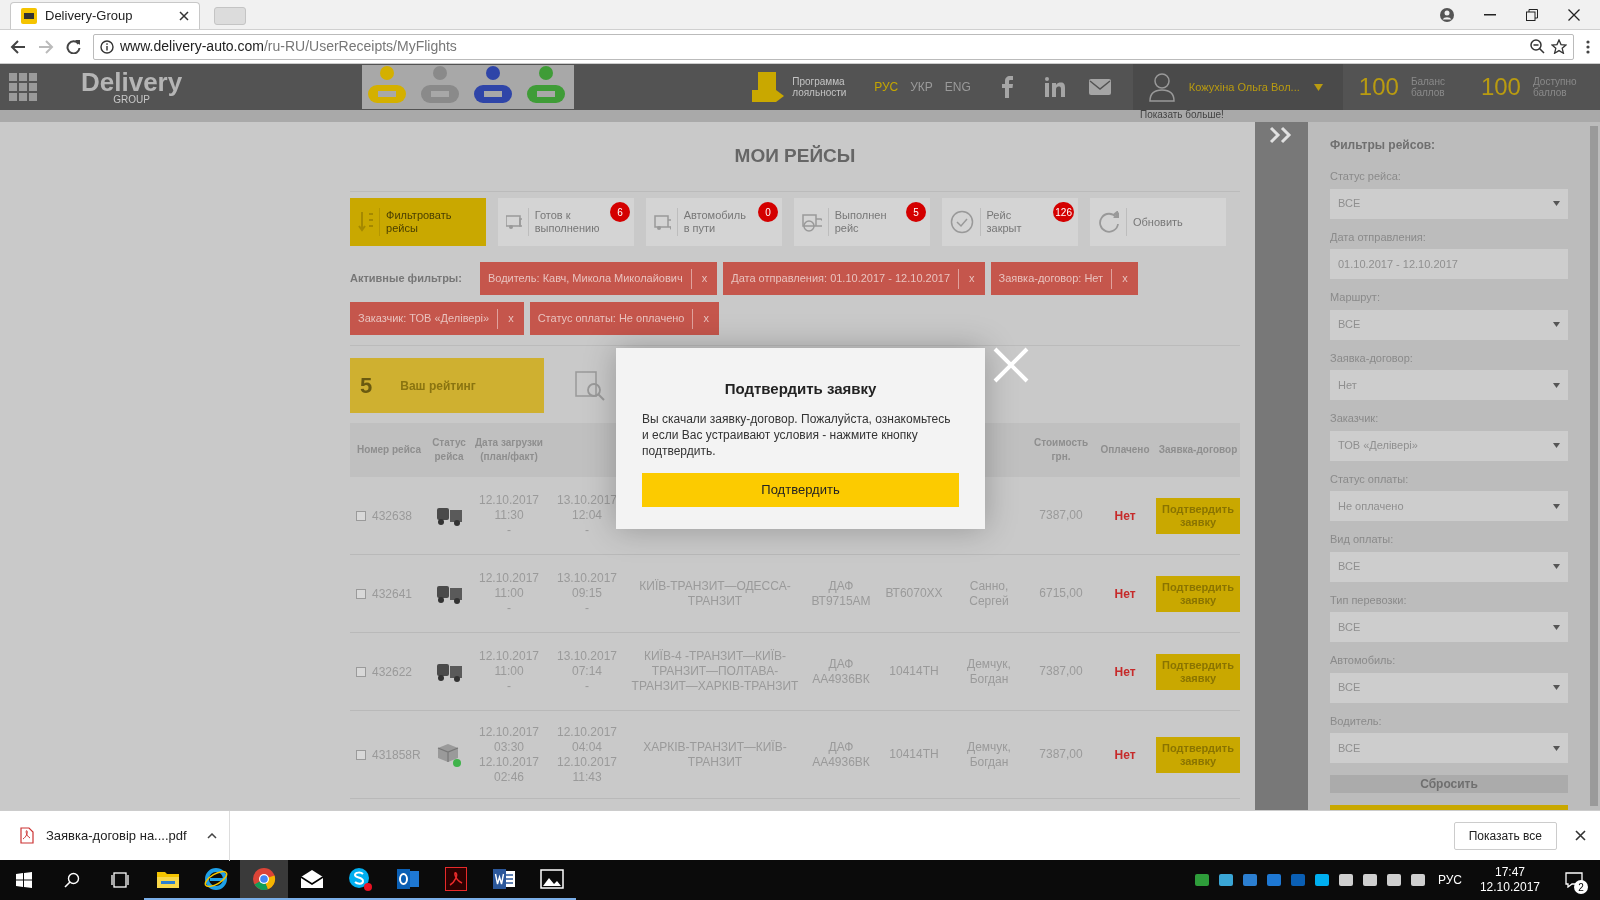 The image size is (1600, 900). Describe the element at coordinates (107, 46) in the screenshot. I see `info-icon` at that location.